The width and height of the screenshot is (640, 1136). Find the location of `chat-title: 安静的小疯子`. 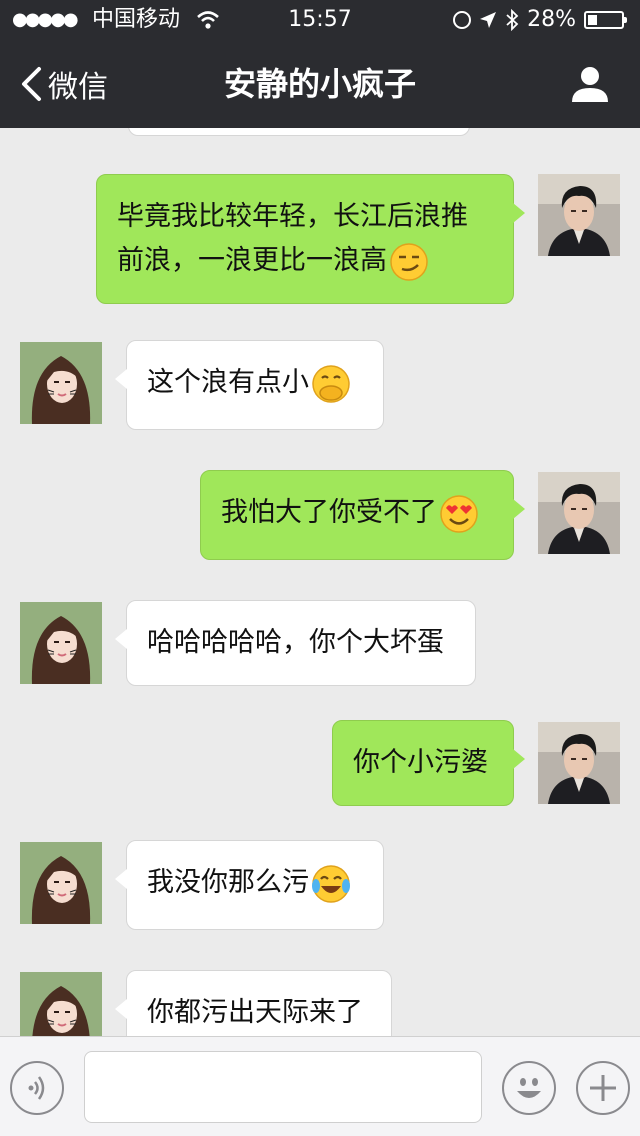

chat-title: 安静的小疯子 is located at coordinates (319, 84).